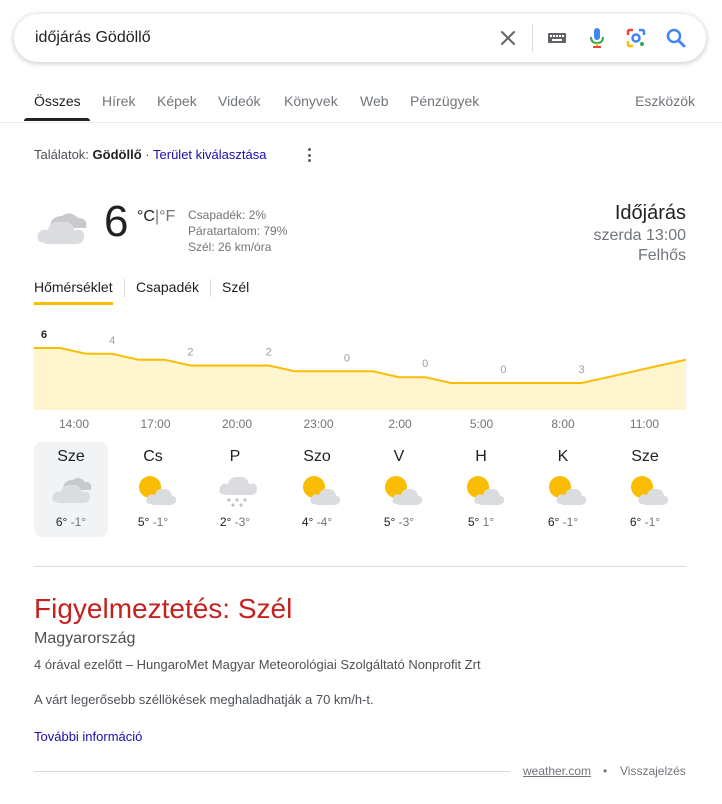 This screenshot has width=722, height=804. Describe the element at coordinates (272, 771) in the screenshot. I see `footer-divider` at that location.